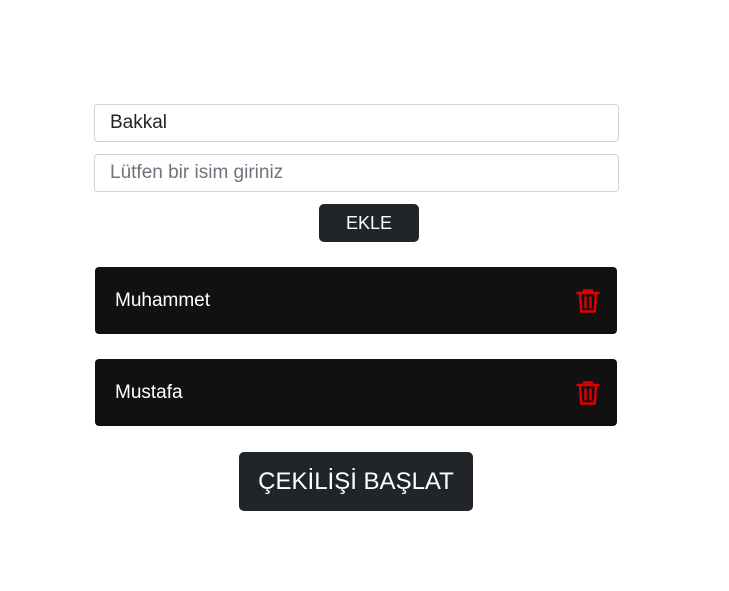 The height and width of the screenshot is (591, 729). I want to click on start-draw-button: ÇEKİLİŞİ BAŞLAT, so click(356, 481).